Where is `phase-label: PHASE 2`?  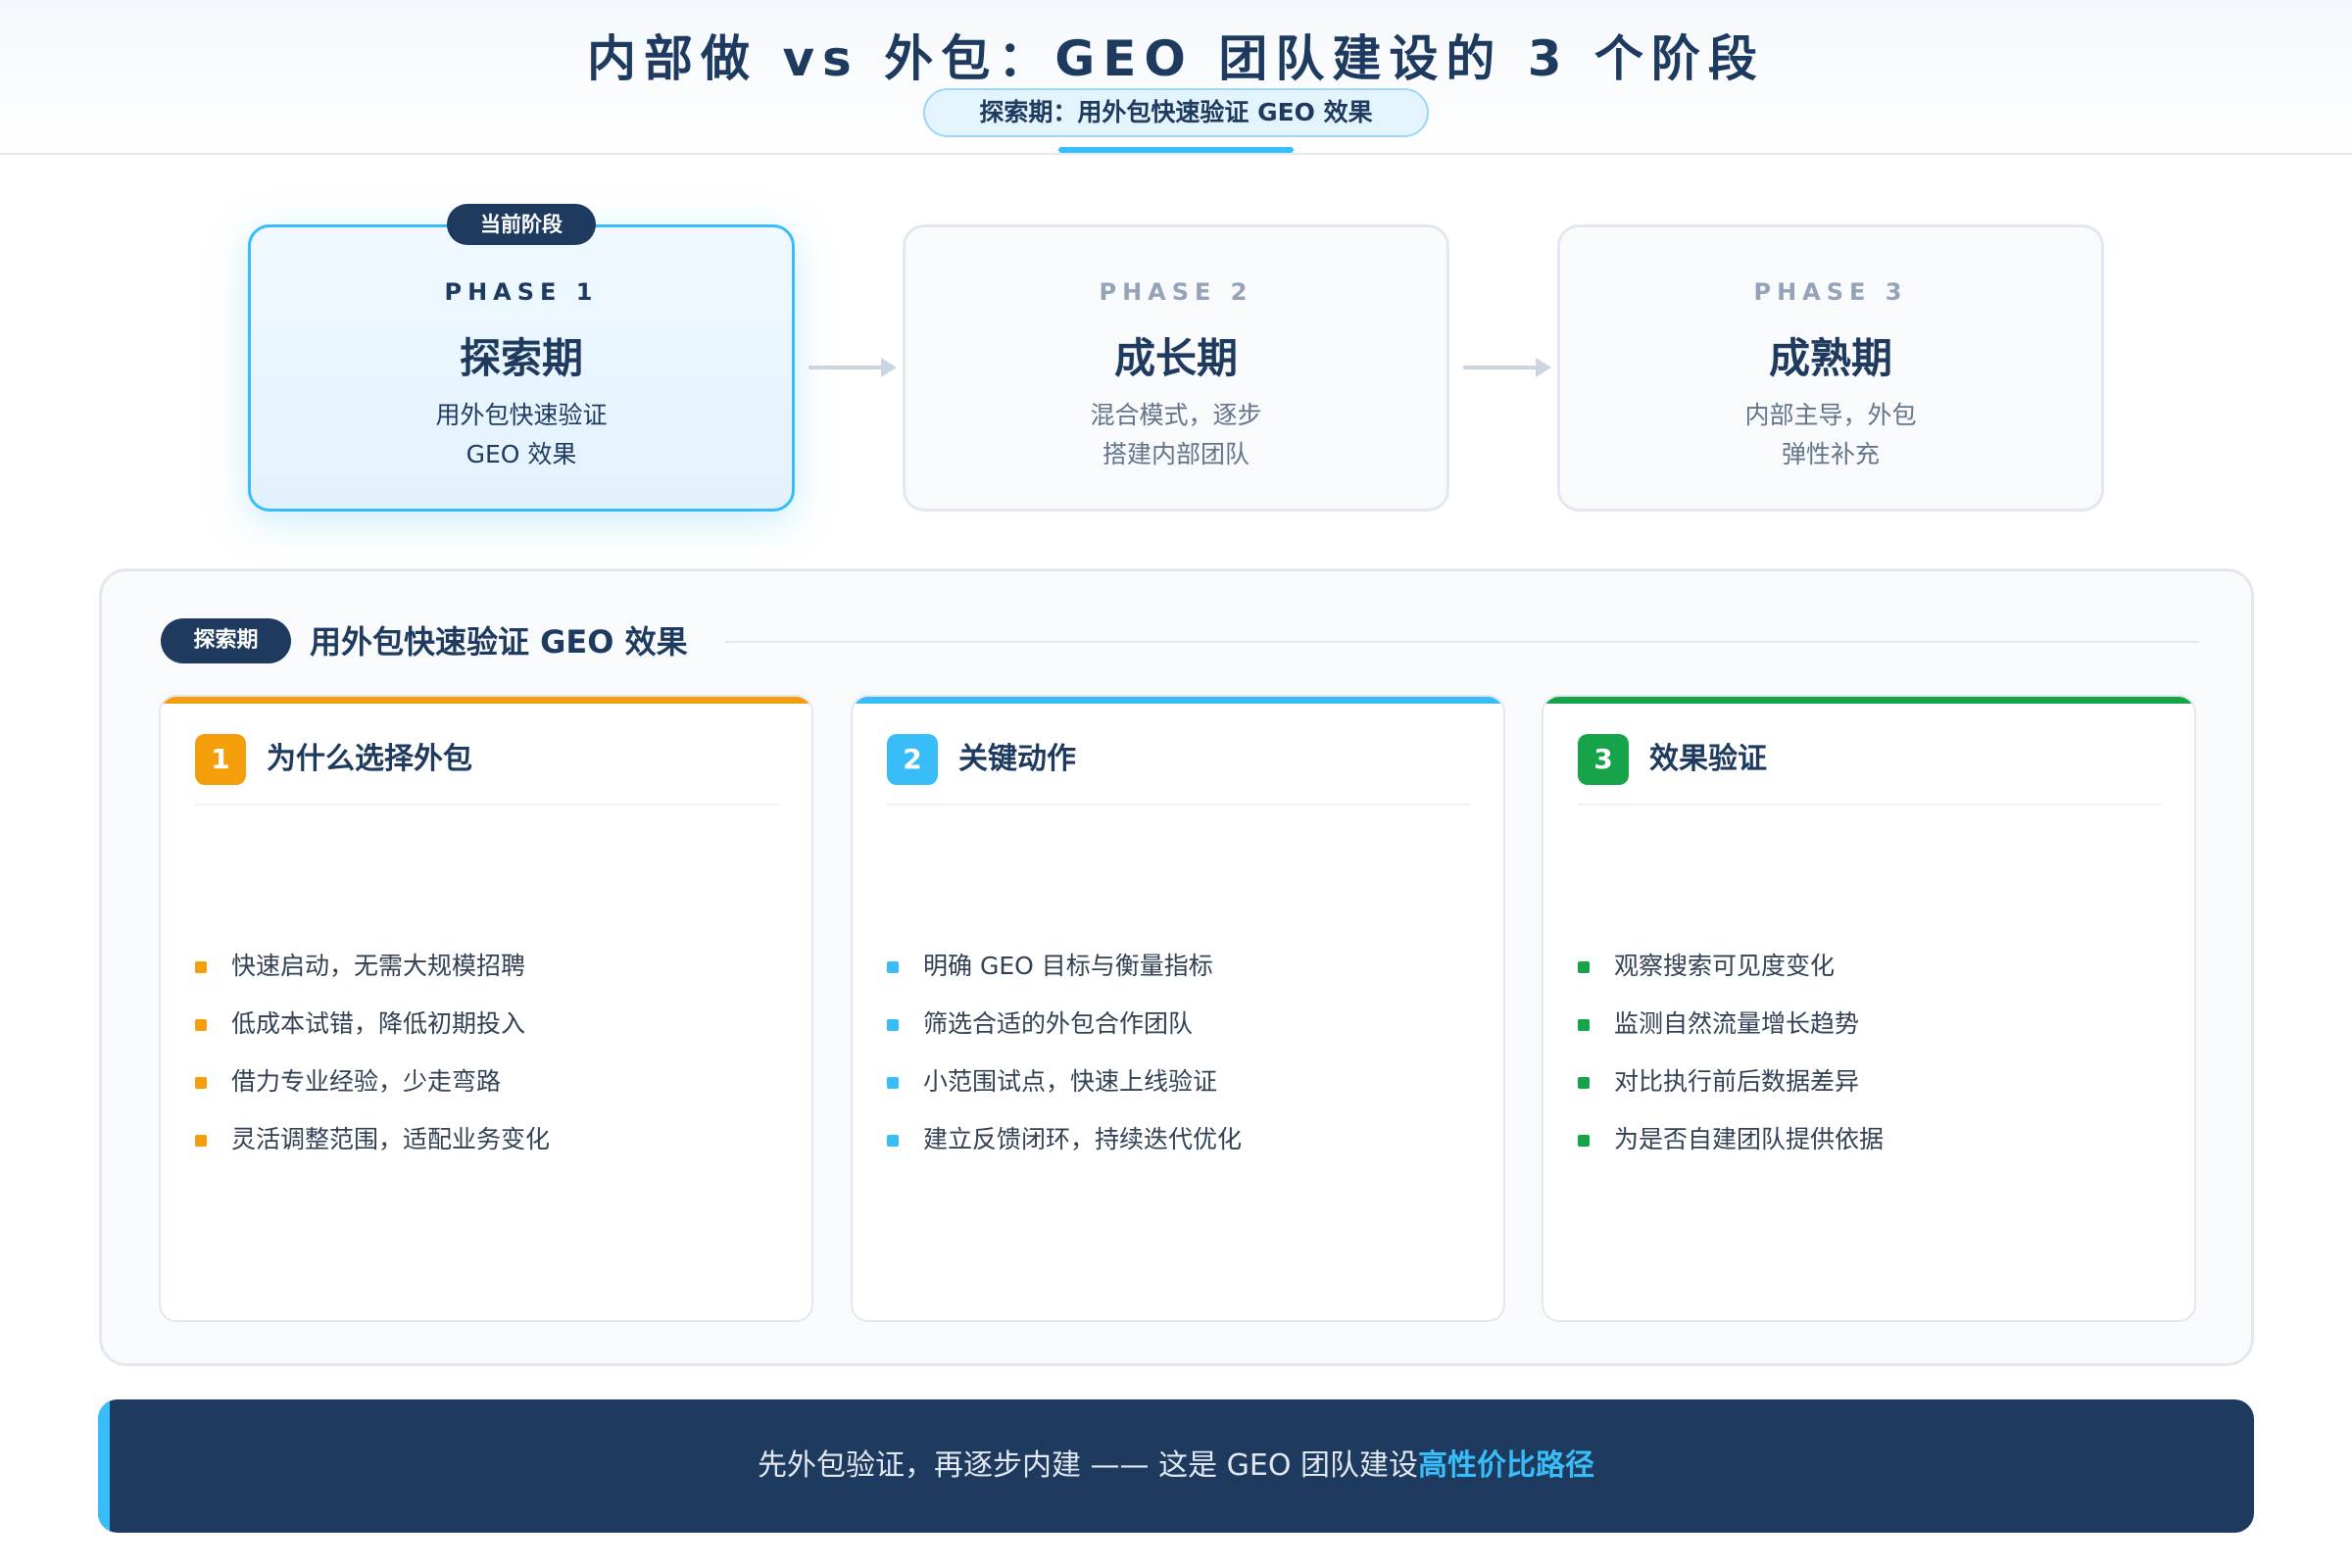 phase-label: PHASE 2 is located at coordinates (1176, 292).